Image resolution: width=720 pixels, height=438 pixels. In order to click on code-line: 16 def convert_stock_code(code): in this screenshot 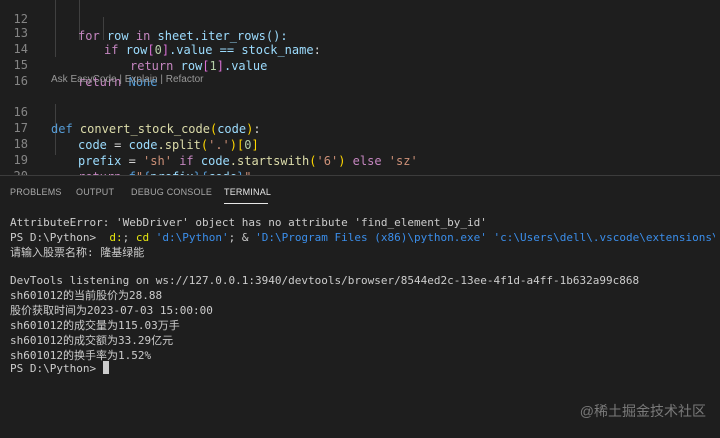, I will do `click(360, 111)`.